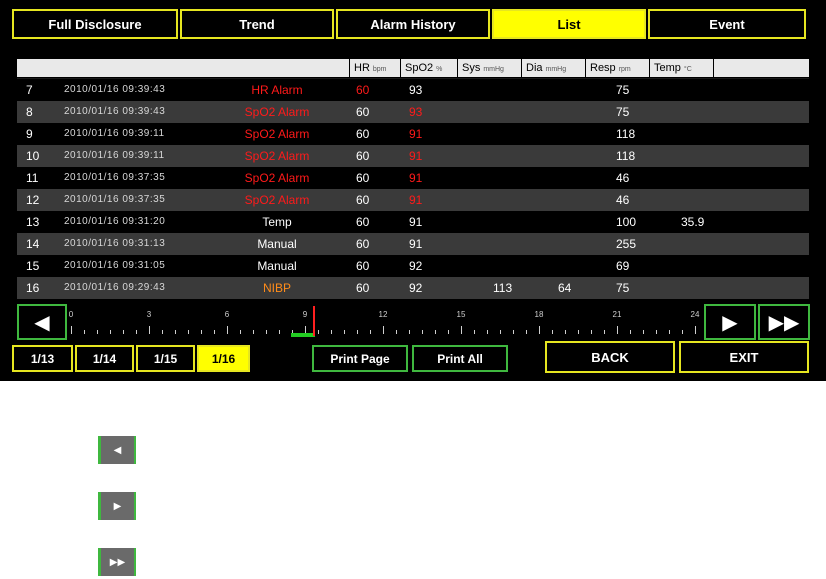  I want to click on cell-idx: 8, so click(29, 112).